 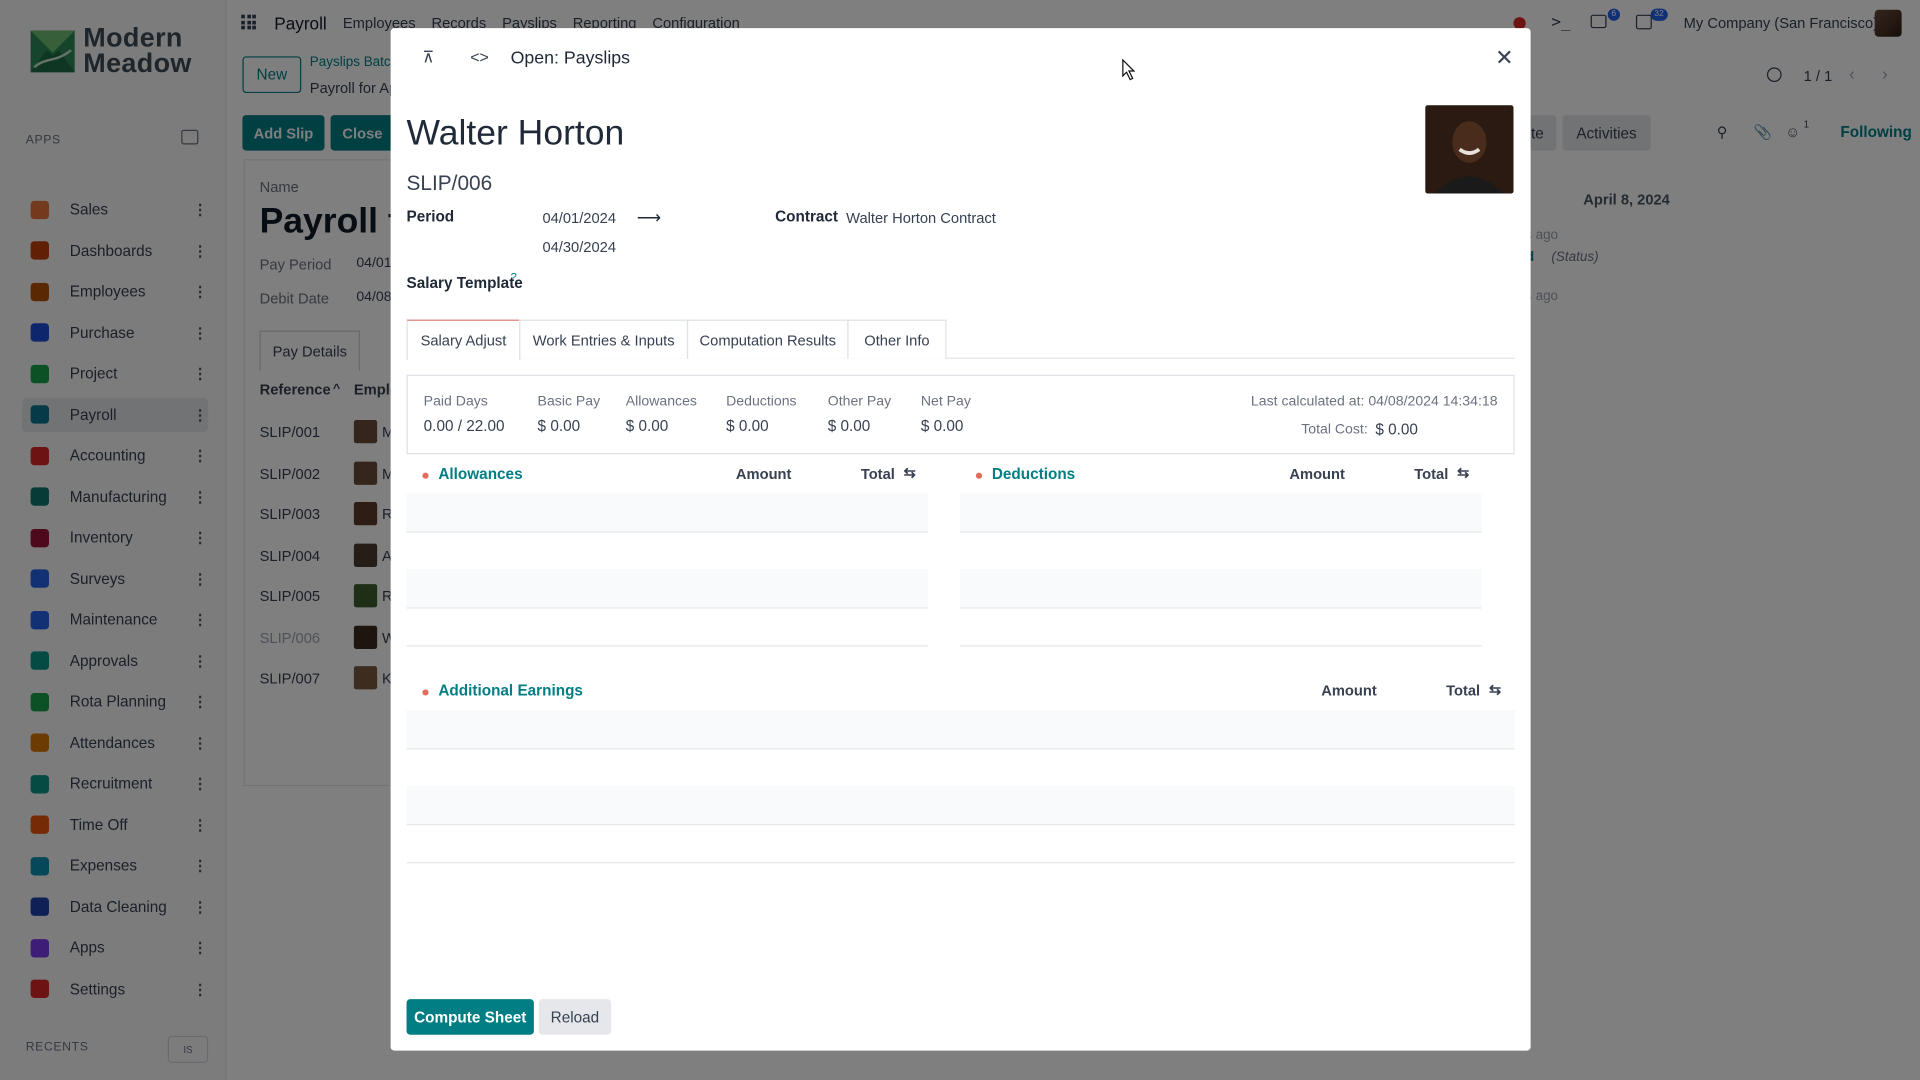 What do you see at coordinates (425, 475) in the screenshot?
I see `allowances-dot-icon` at bounding box center [425, 475].